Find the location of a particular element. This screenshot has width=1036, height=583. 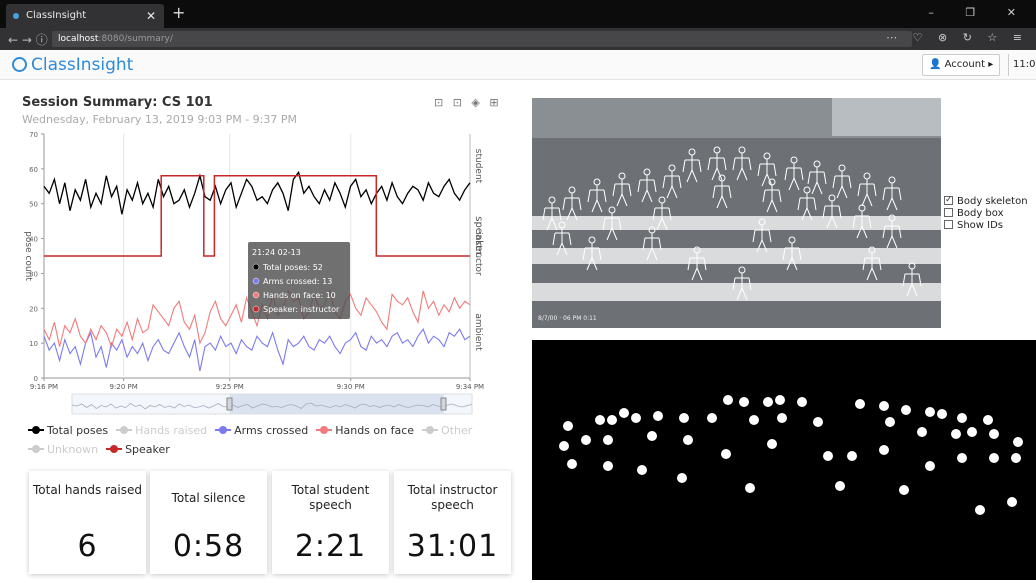

legend-item: Other is located at coordinates (447, 430).